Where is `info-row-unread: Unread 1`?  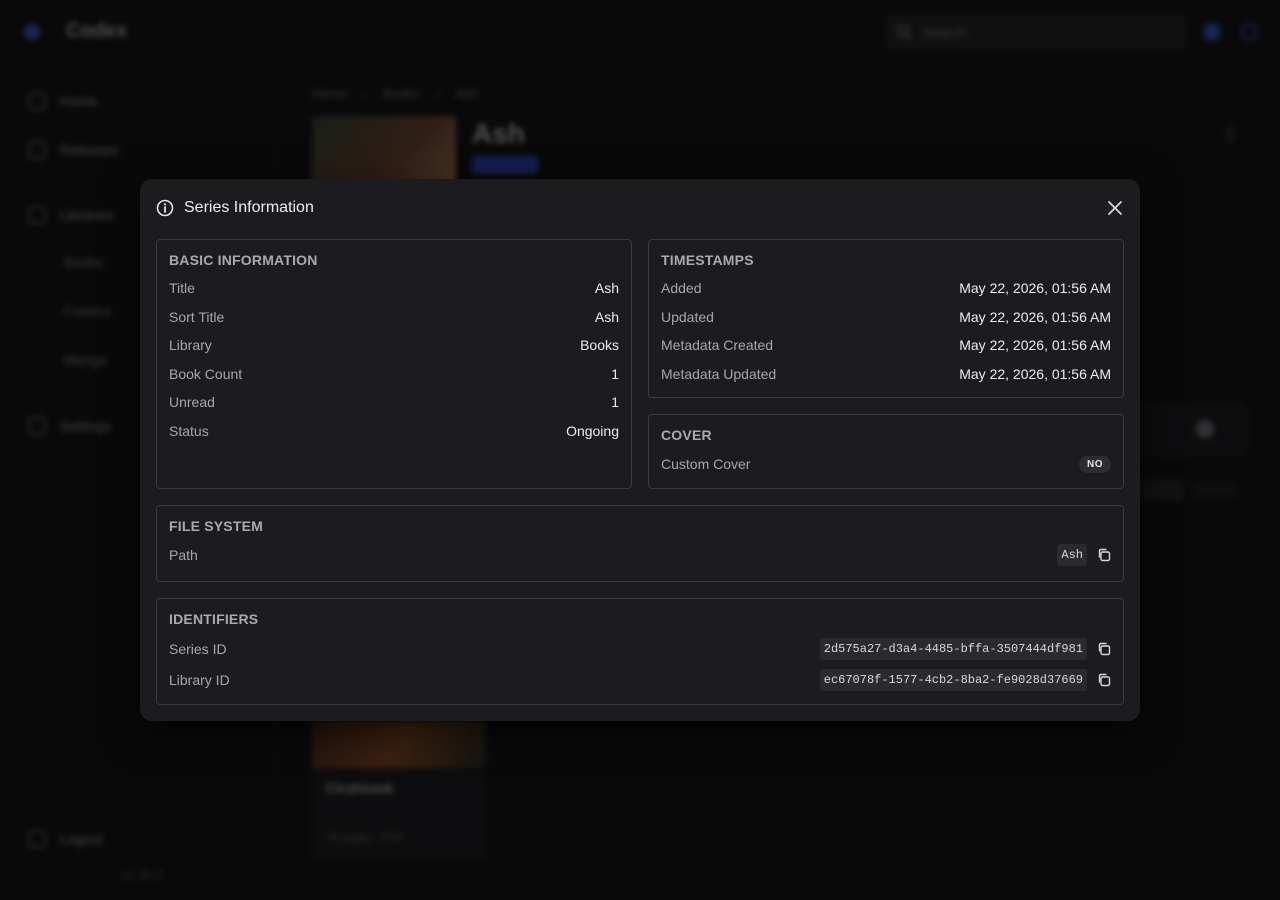 info-row-unread: Unread 1 is located at coordinates (394, 402).